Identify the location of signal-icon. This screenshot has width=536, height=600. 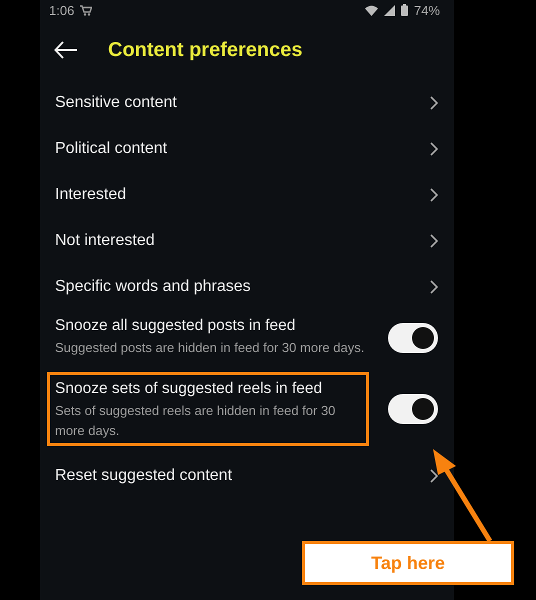
(389, 10).